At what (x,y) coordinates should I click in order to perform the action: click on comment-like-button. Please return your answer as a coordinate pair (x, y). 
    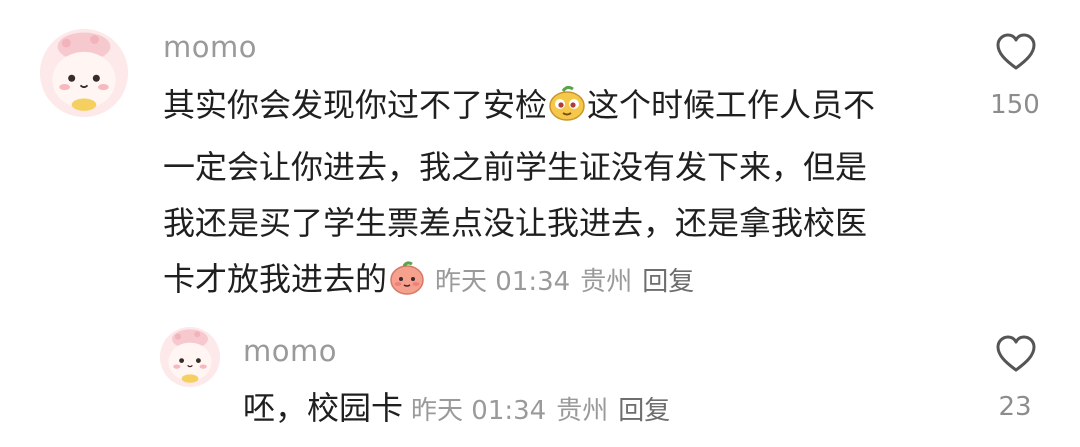
    Looking at the image, I should click on (1016, 54).